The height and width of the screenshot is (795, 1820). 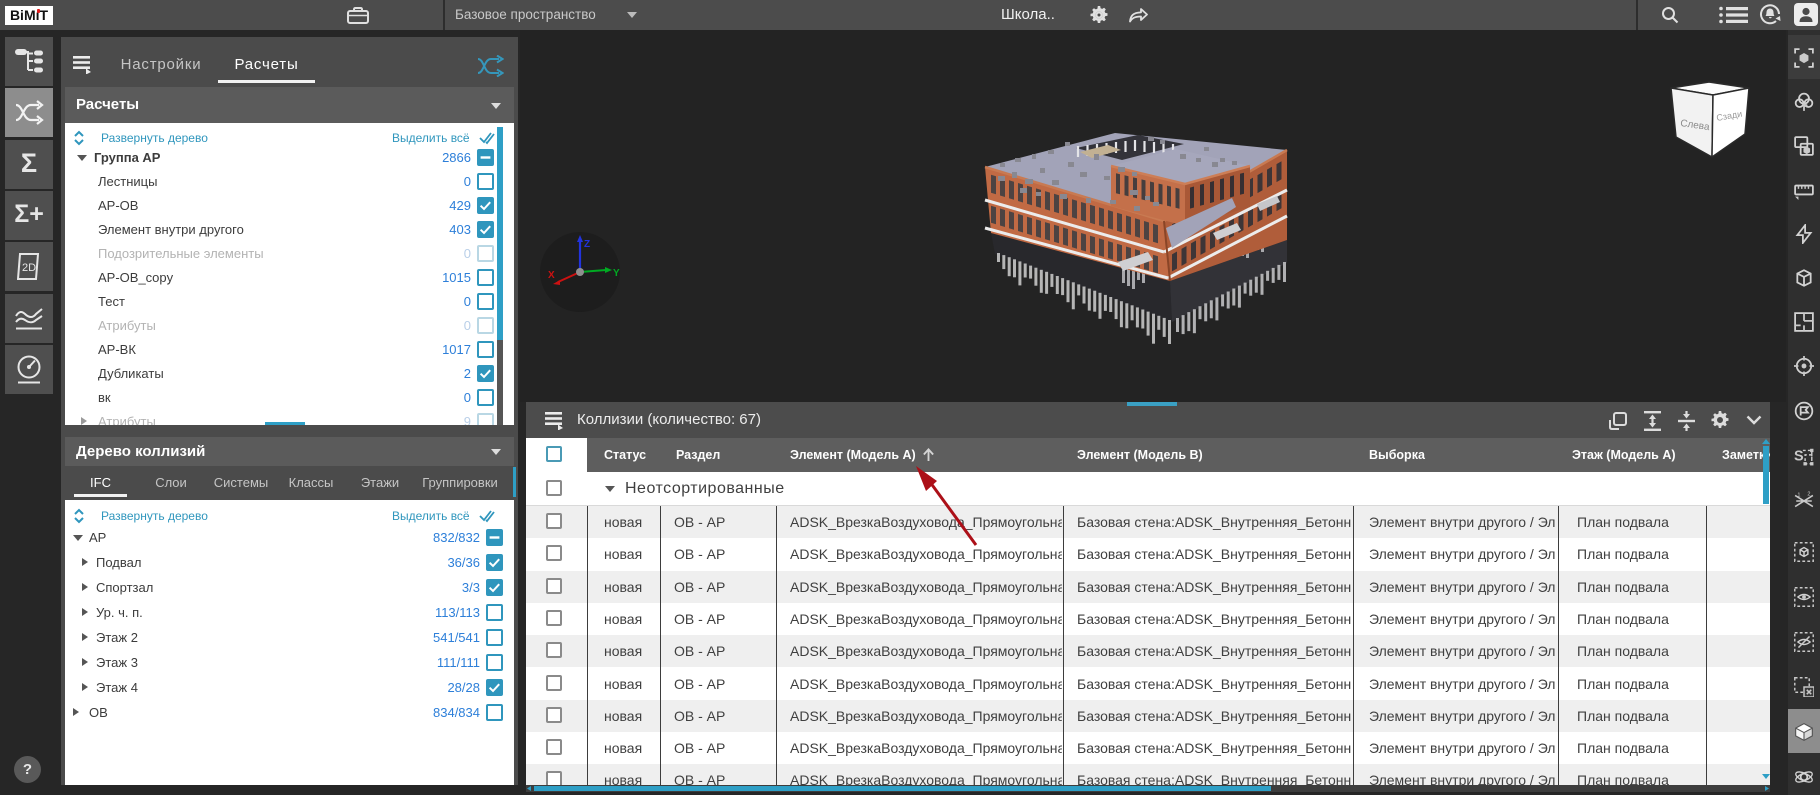 I want to click on svg-text: 2, so click(x=1808, y=494).